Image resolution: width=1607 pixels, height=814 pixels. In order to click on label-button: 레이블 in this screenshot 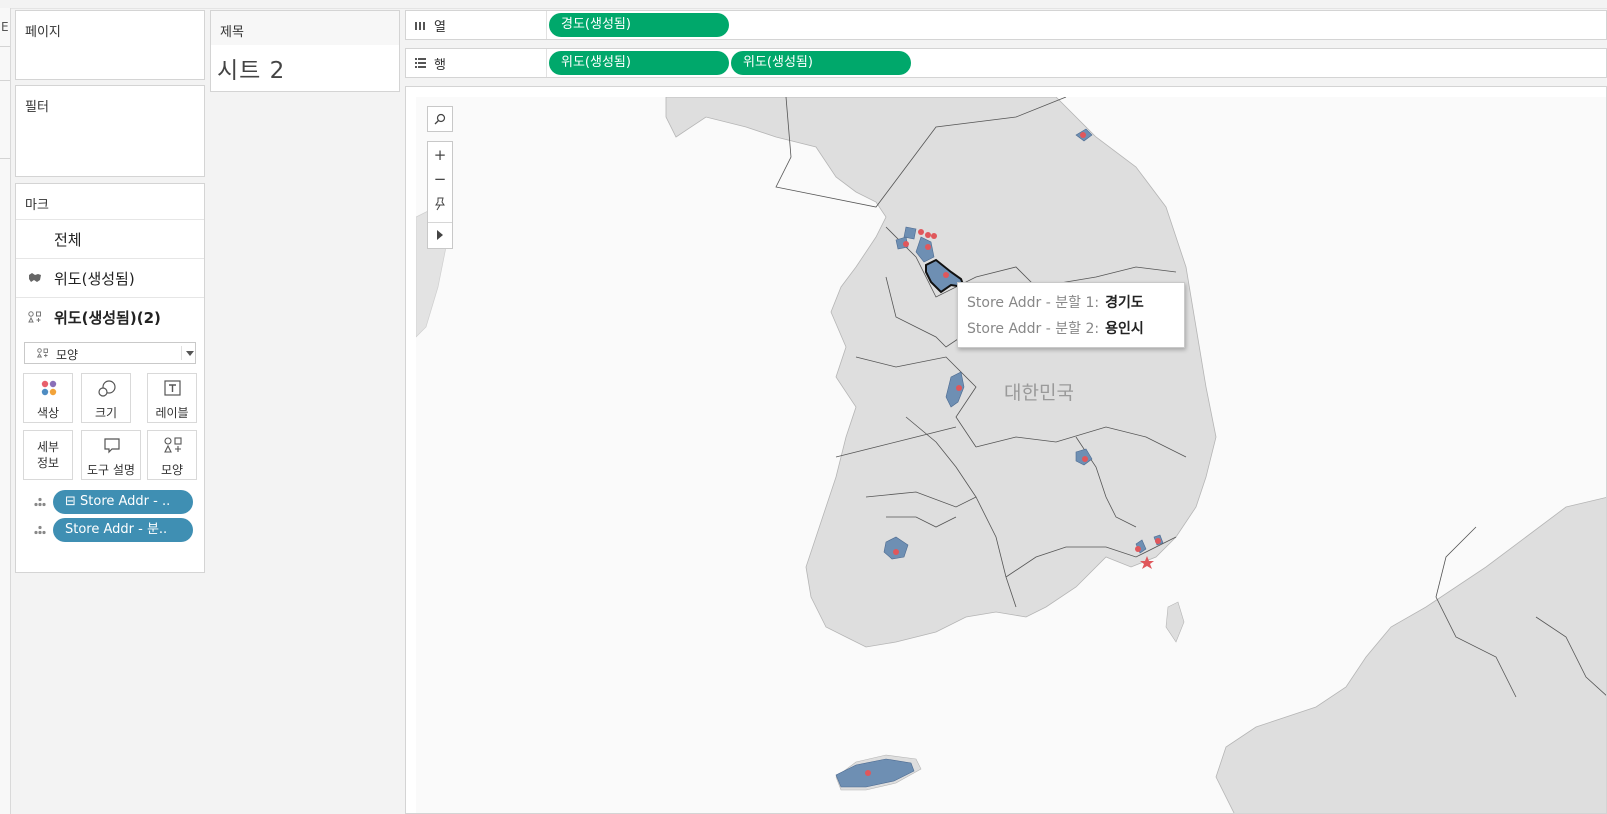, I will do `click(172, 398)`.